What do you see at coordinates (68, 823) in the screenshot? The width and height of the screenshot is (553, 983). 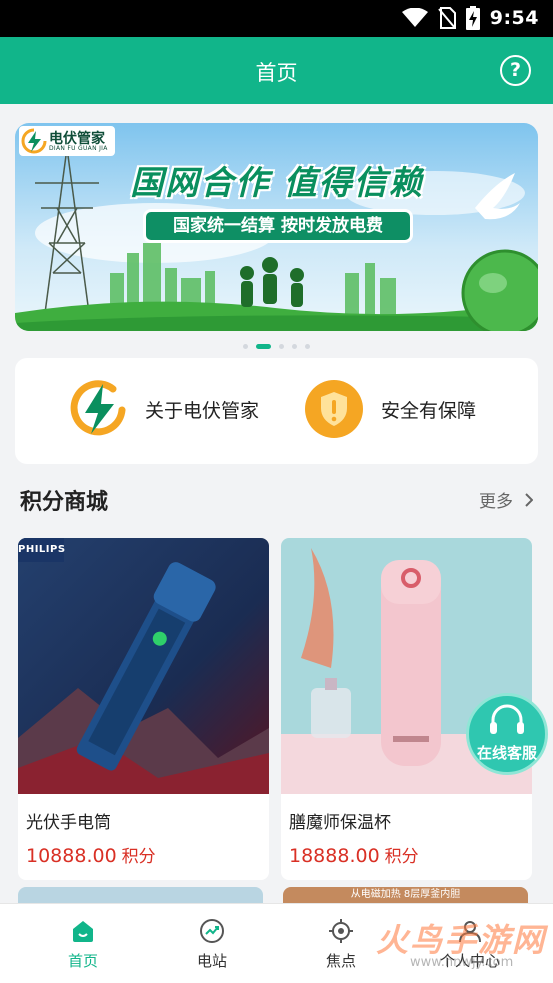 I see `product-name: 光伏手电筒` at bounding box center [68, 823].